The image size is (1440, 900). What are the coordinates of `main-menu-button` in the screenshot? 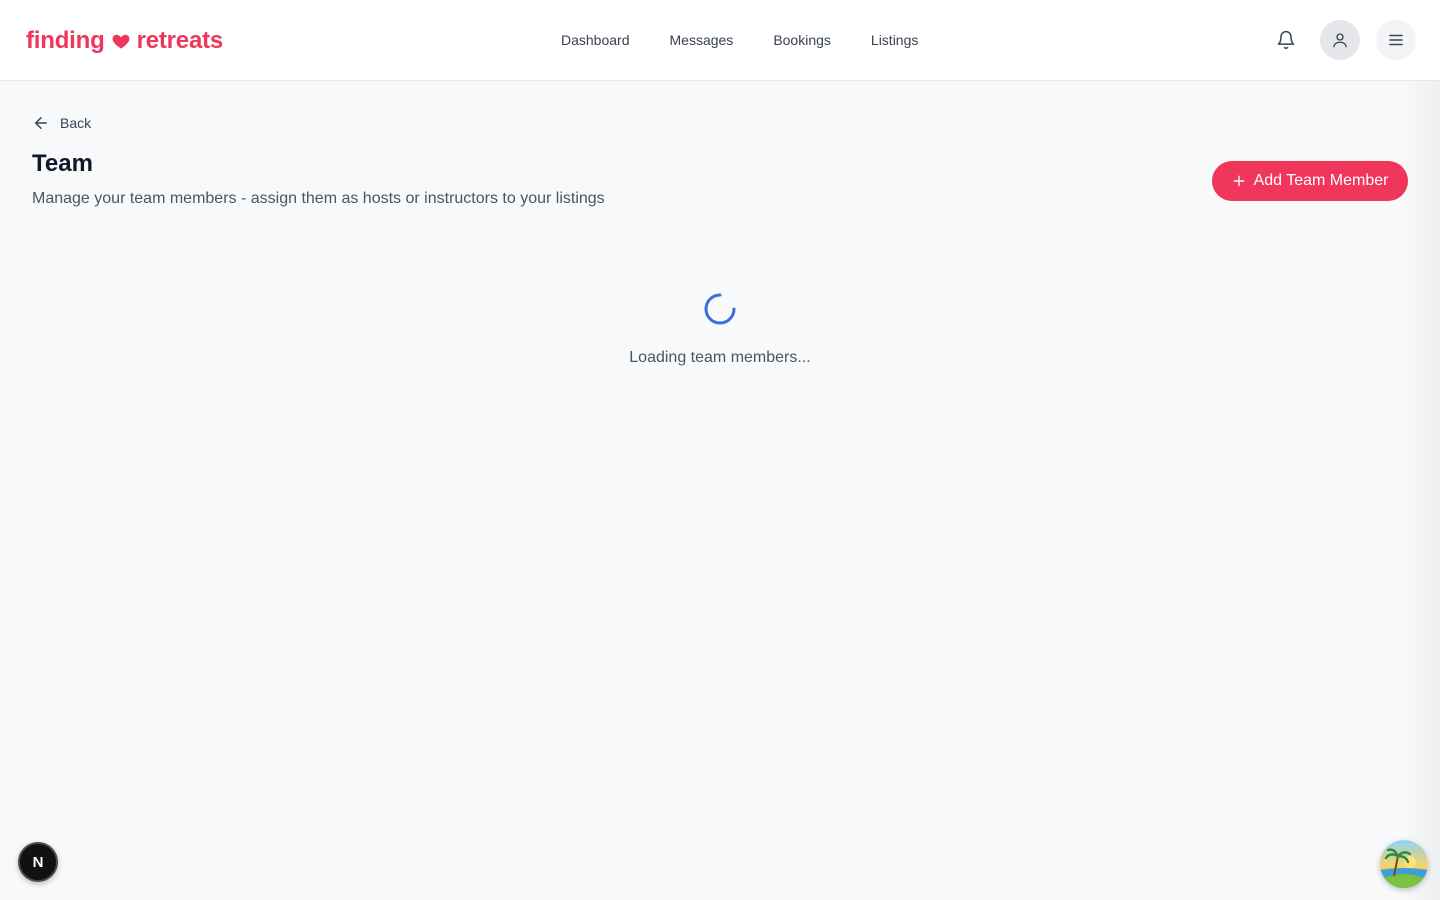 It's located at (1396, 40).